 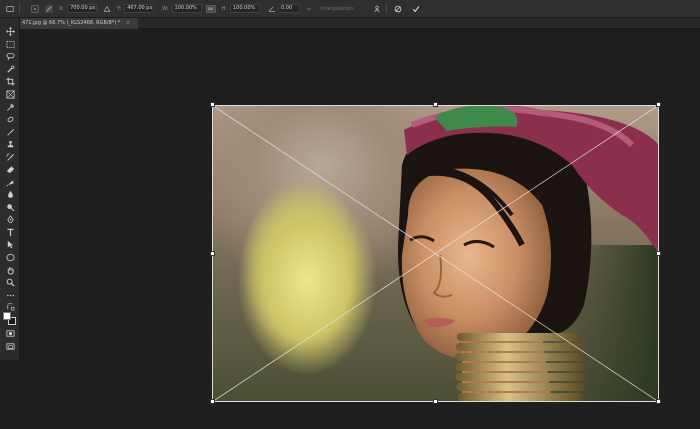 I want to click on height-field: H: 100.00%, so click(x=241, y=8).